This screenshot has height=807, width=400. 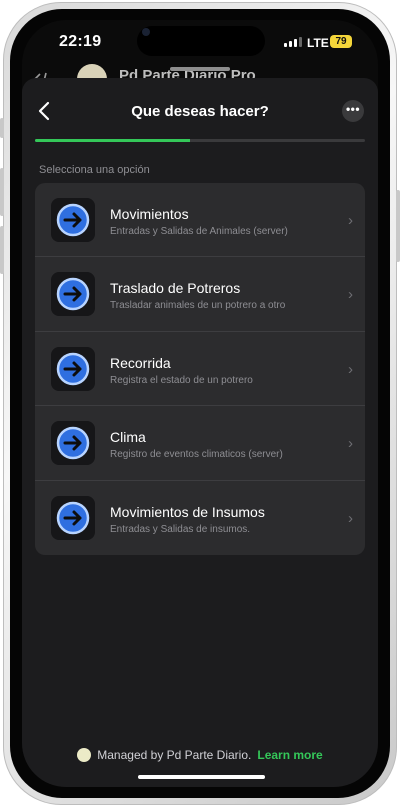 What do you see at coordinates (199, 231) in the screenshot?
I see `option-subtitle: Entradas y Salidas de Animales (server)` at bounding box center [199, 231].